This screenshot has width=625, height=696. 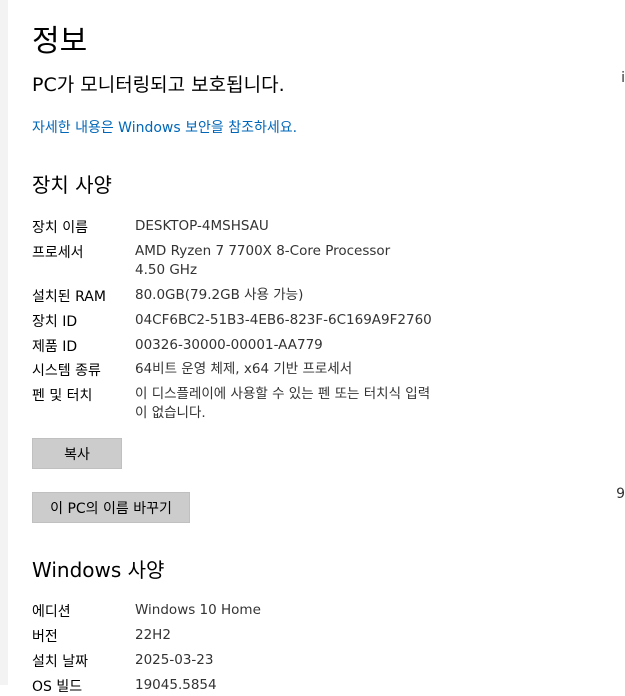 I want to click on windows-security-link: 자세한 내용은 Windows 보안을 참조하세요., so click(x=164, y=127).